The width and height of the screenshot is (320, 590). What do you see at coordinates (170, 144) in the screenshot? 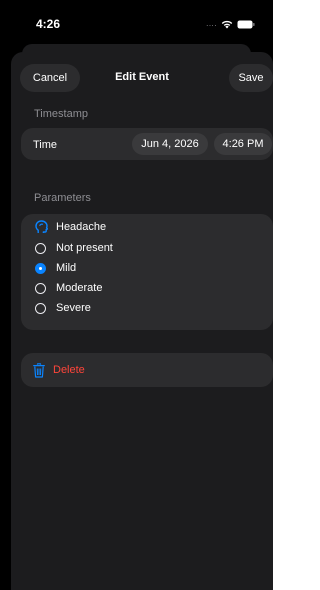
I see `date-picker: Jun 4, 2026` at bounding box center [170, 144].